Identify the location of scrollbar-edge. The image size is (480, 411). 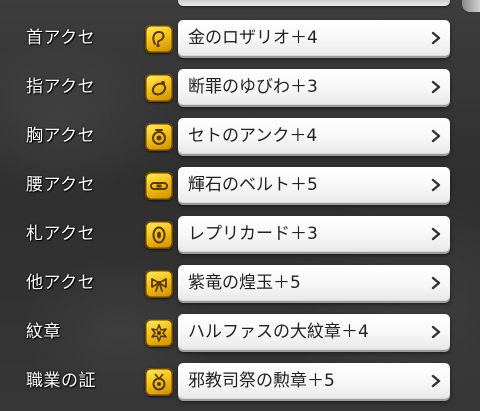
(471, 6).